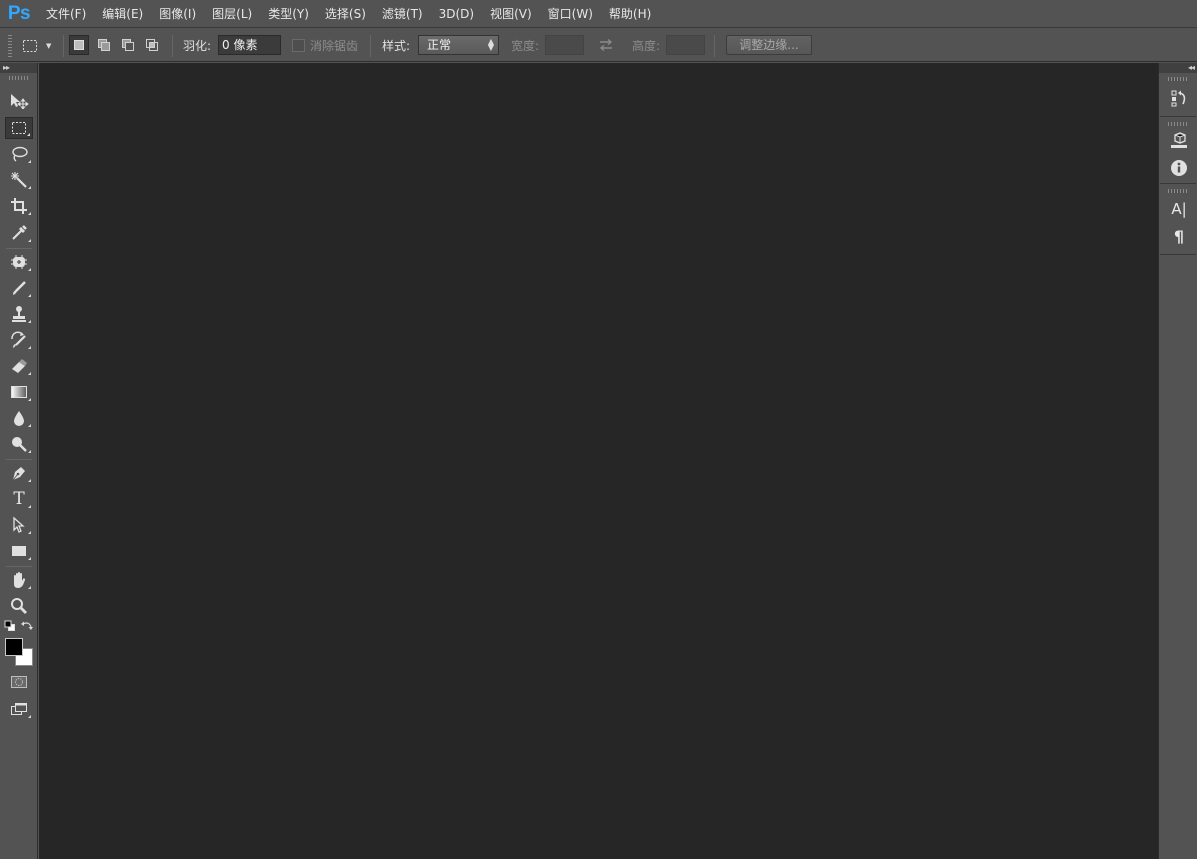  Describe the element at coordinates (345, 14) in the screenshot. I see `menu-select: 选择(S)` at that location.